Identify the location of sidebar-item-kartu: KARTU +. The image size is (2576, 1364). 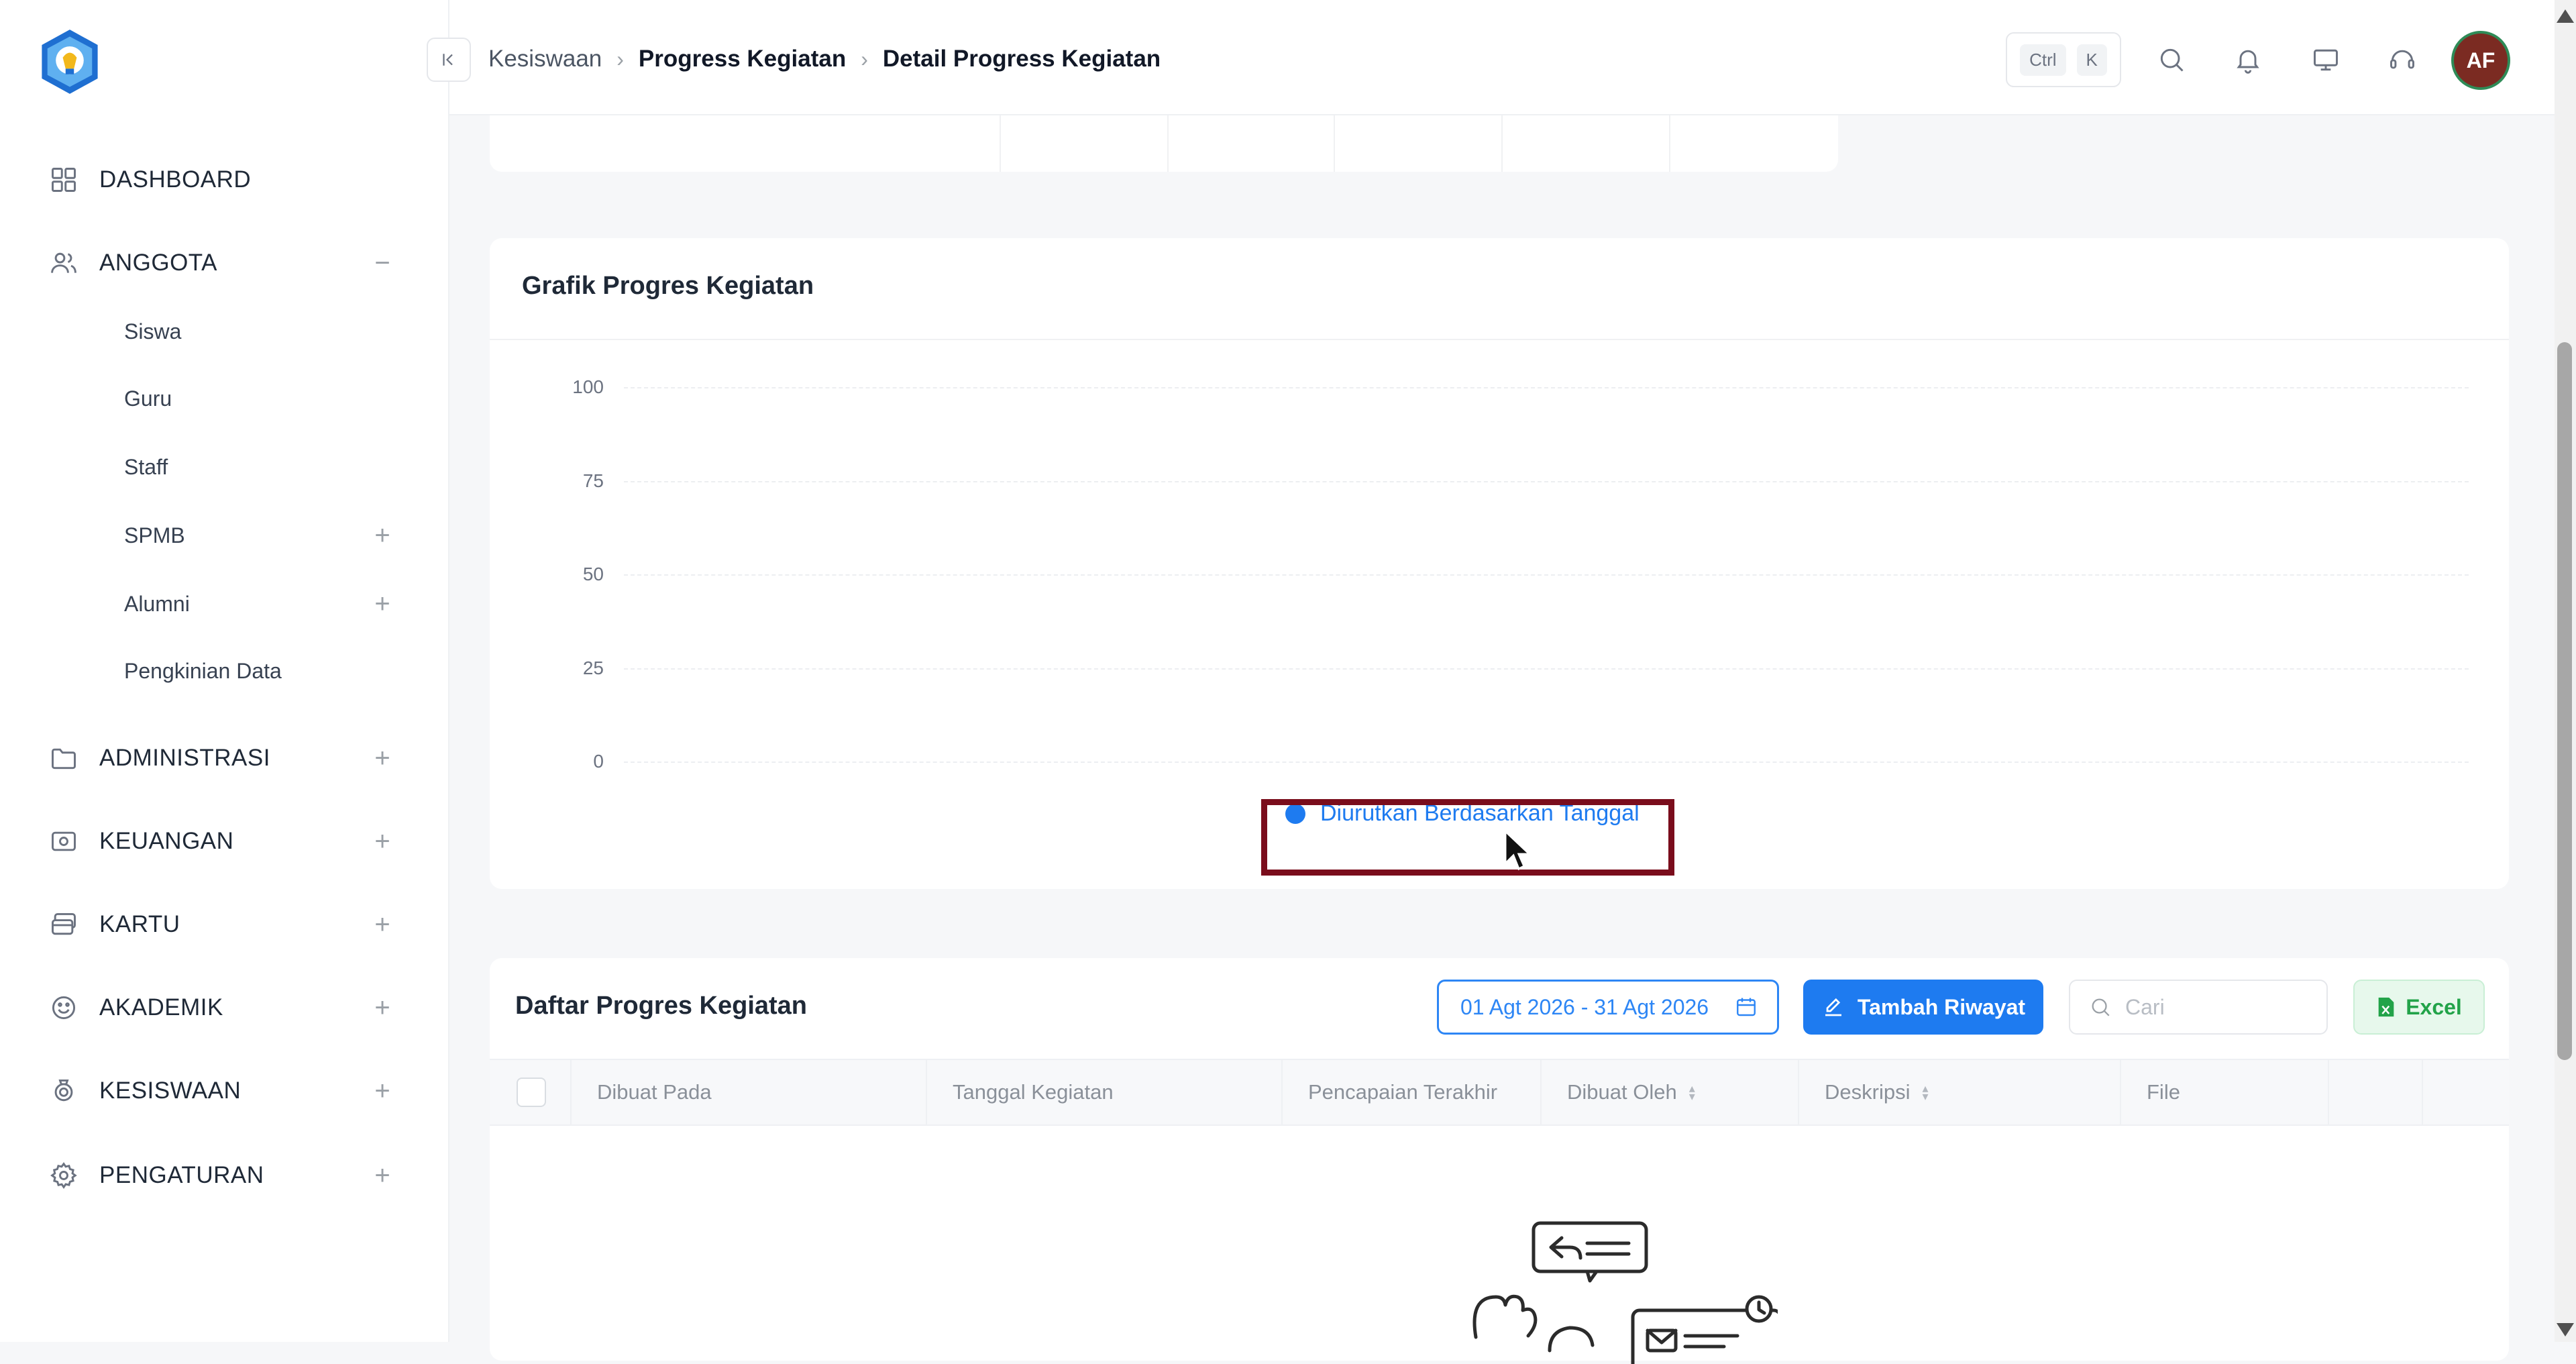
(221, 924).